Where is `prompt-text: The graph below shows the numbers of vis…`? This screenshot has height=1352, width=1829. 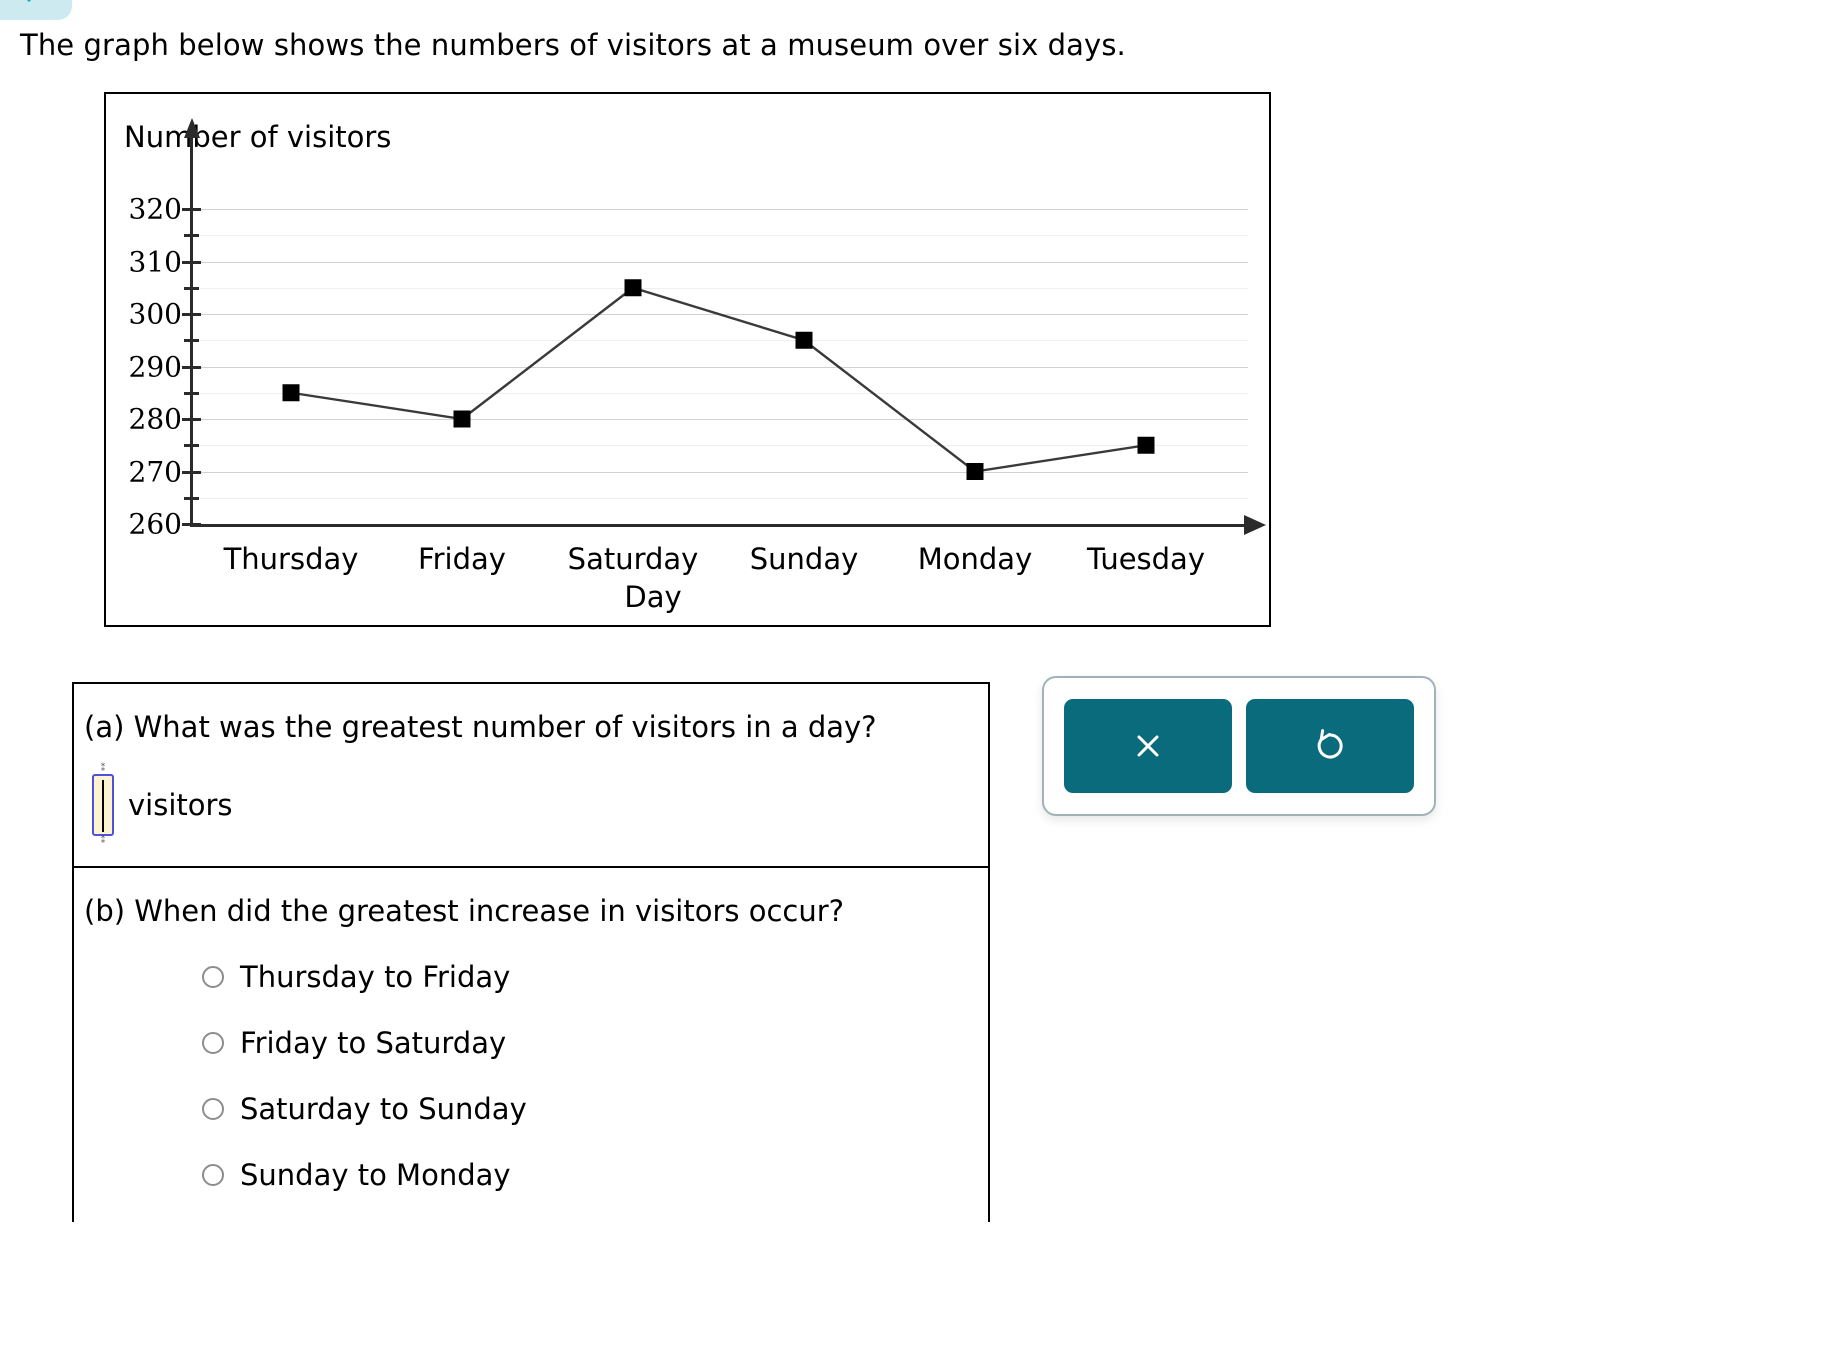
prompt-text: The graph below shows the numbers of vis… is located at coordinates (573, 45).